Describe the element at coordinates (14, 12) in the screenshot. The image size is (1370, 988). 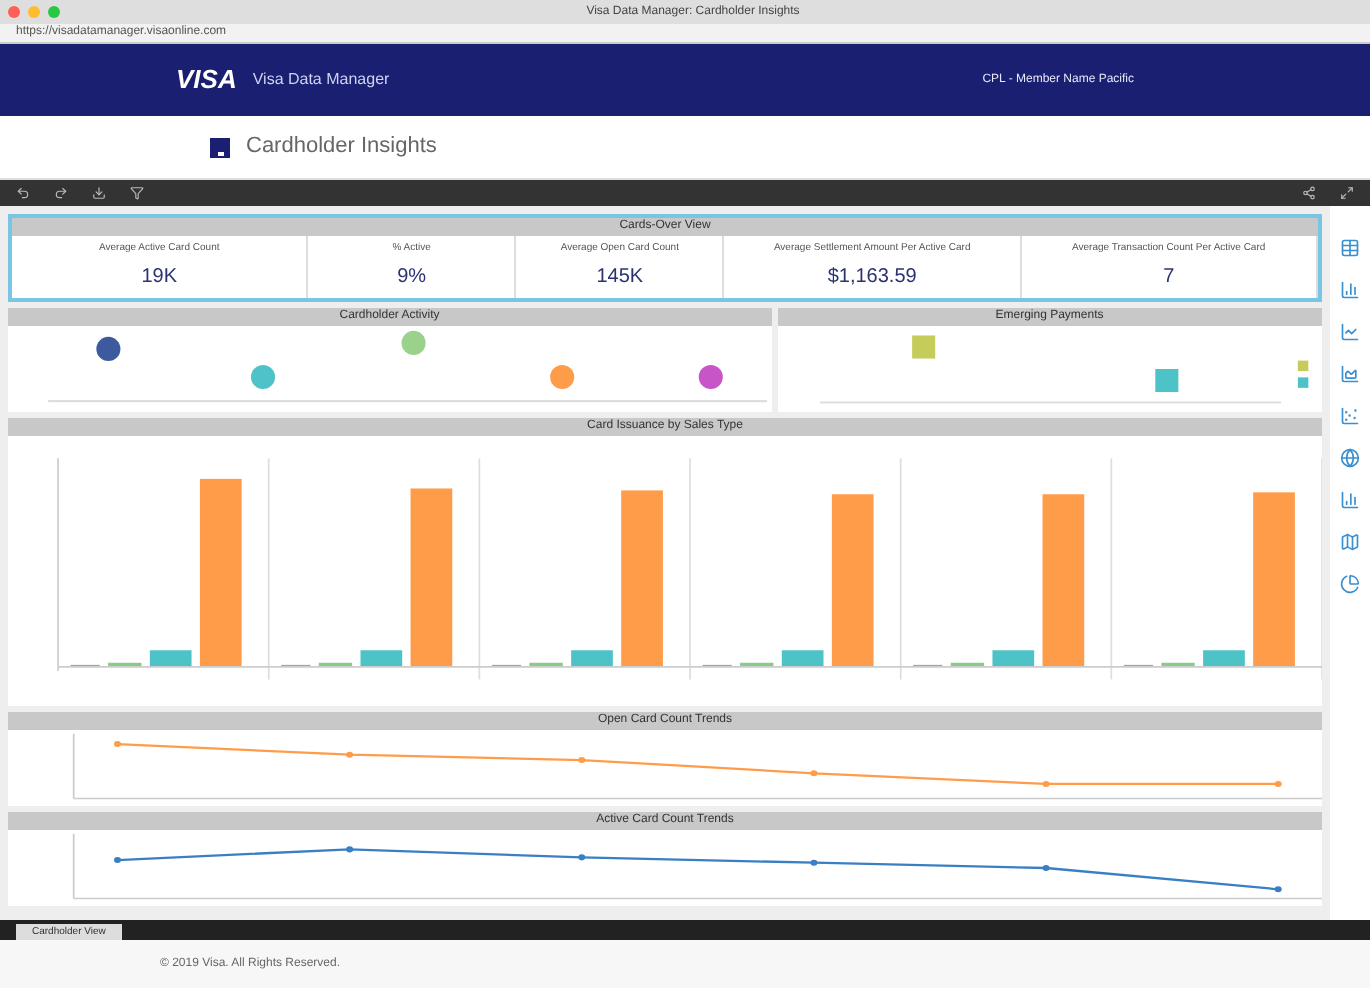
I see `close-button` at that location.